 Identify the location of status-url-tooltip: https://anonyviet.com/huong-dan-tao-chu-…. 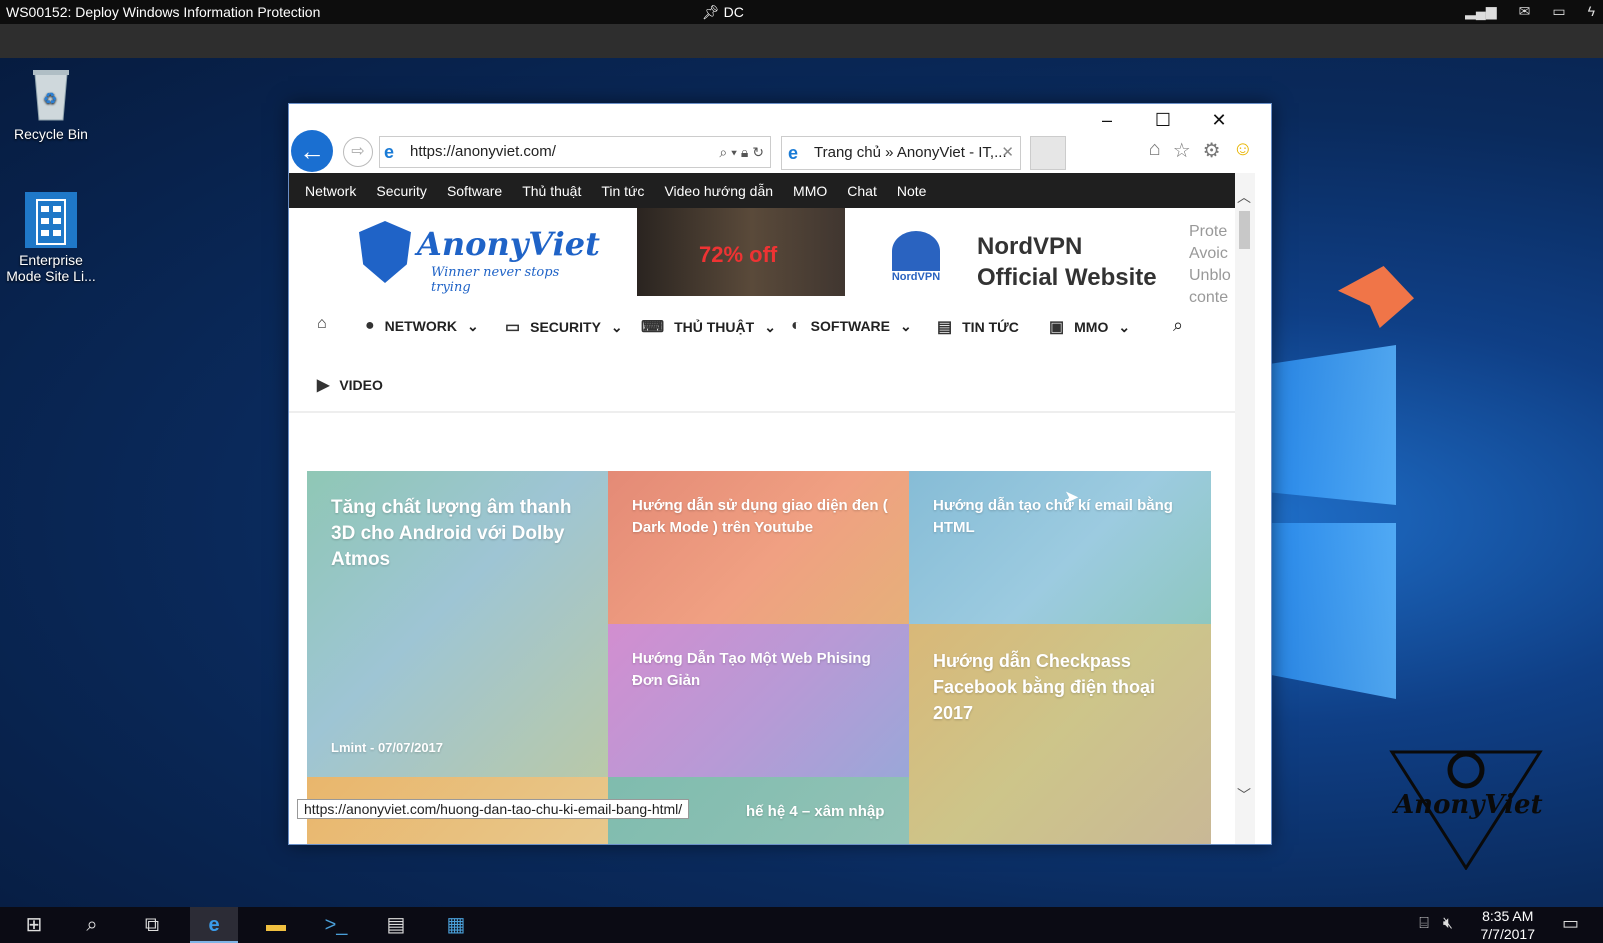
(493, 809).